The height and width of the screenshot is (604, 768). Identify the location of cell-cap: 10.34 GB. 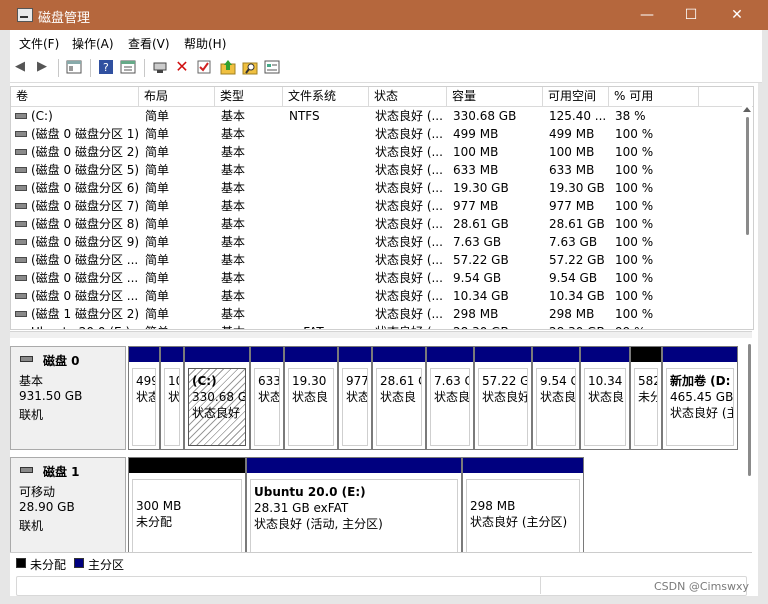
(481, 296).